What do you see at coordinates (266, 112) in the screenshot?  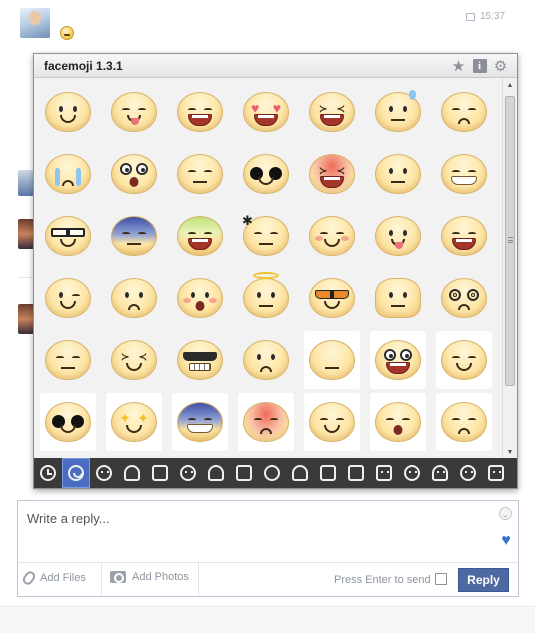 I see `emoji-heart-eyes: ♥ ♥` at bounding box center [266, 112].